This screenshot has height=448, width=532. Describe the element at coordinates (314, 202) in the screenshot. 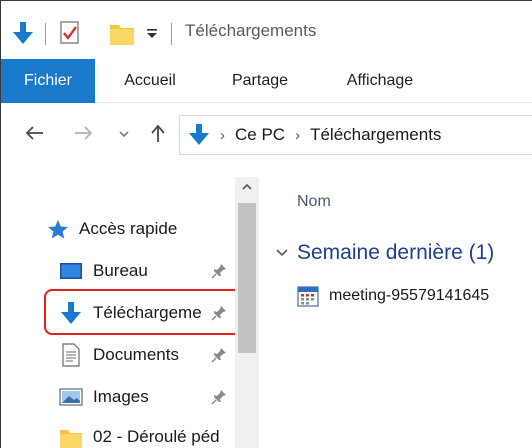

I see `column-header-name: Nom` at that location.